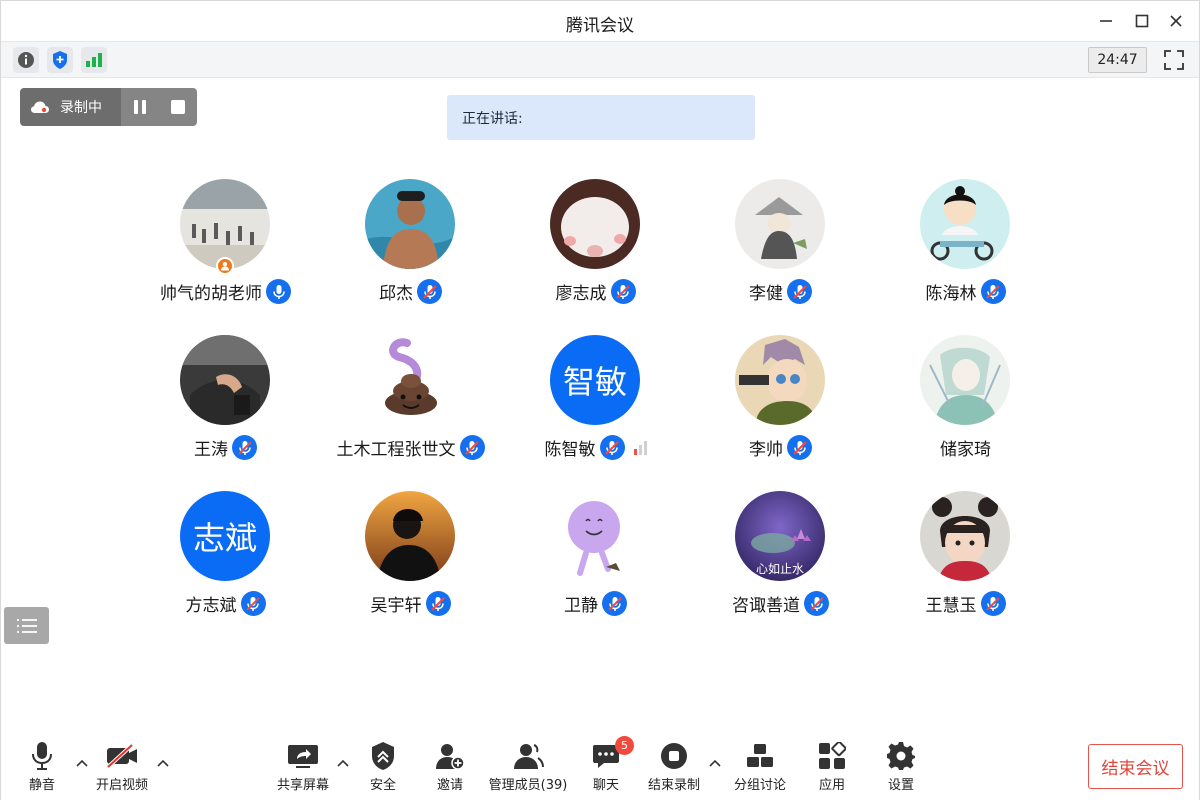 The height and width of the screenshot is (800, 1200). Describe the element at coordinates (211, 294) in the screenshot. I see `participant-name: 帅气的胡老师` at that location.